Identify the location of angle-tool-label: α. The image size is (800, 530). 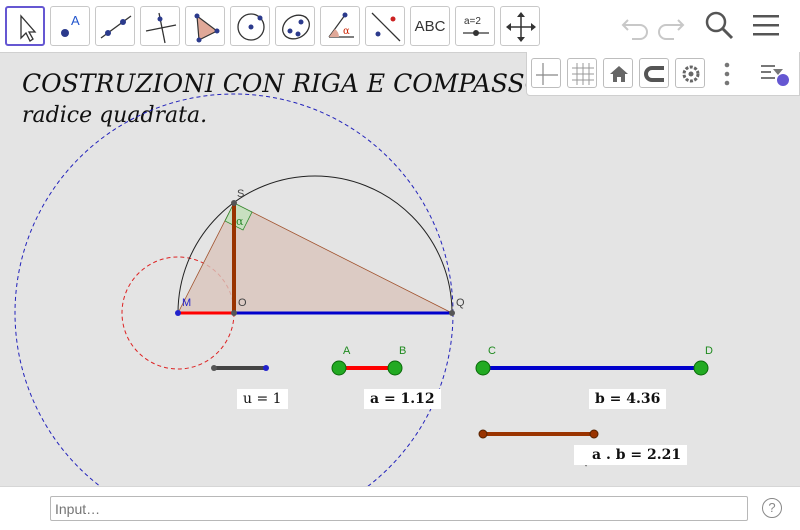
(346, 31).